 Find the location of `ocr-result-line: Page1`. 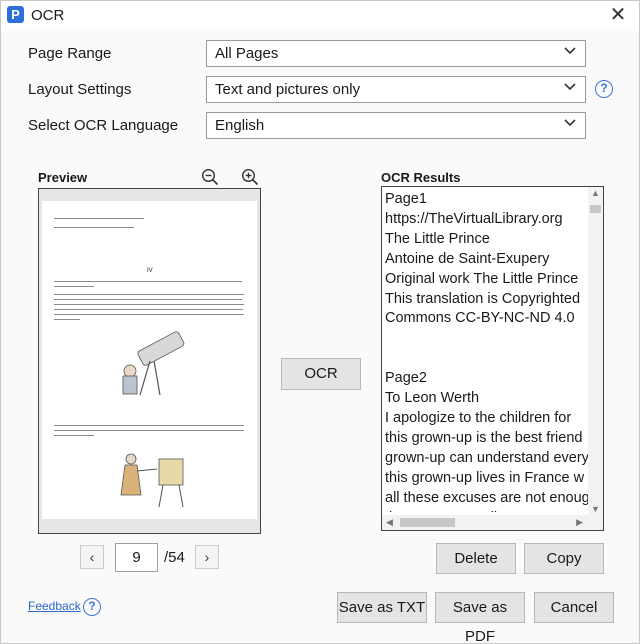

ocr-result-line: Page1 is located at coordinates (406, 199).